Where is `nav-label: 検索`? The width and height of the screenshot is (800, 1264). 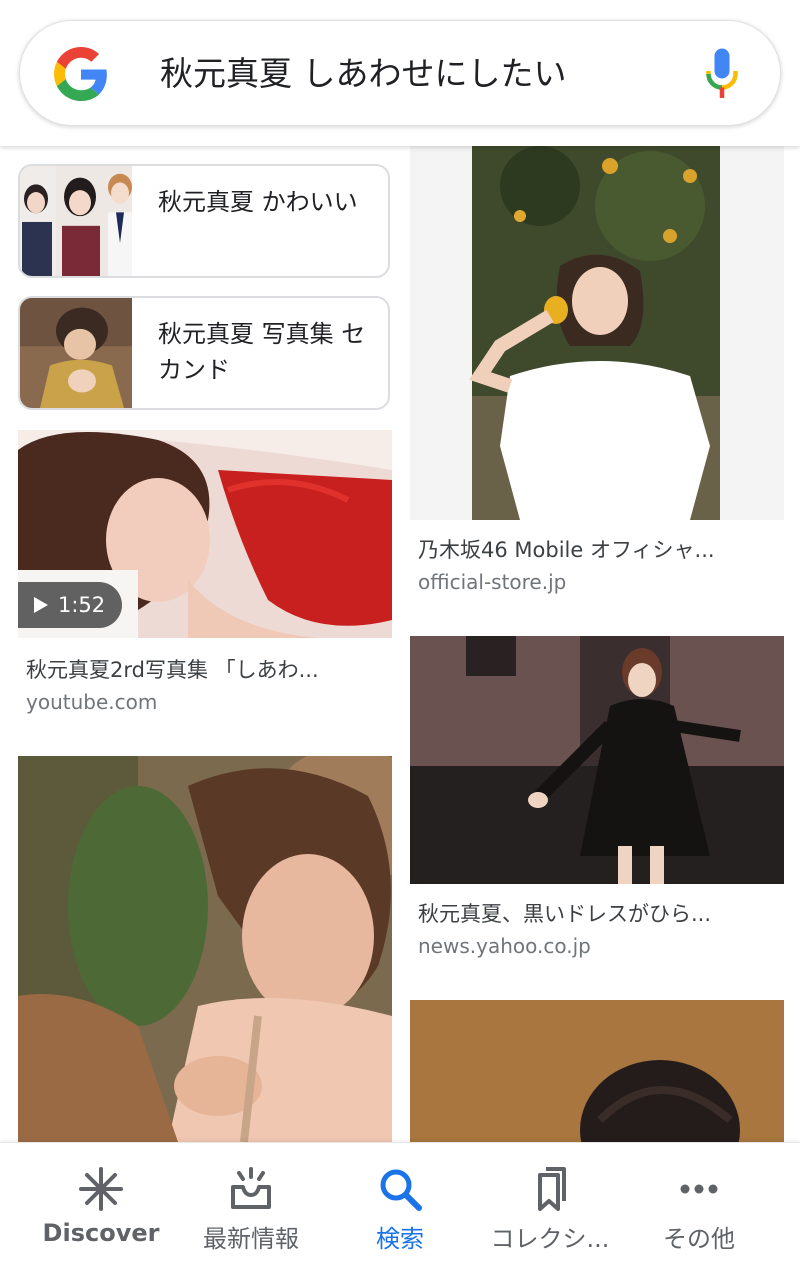
nav-label: 検索 is located at coordinates (400, 1239).